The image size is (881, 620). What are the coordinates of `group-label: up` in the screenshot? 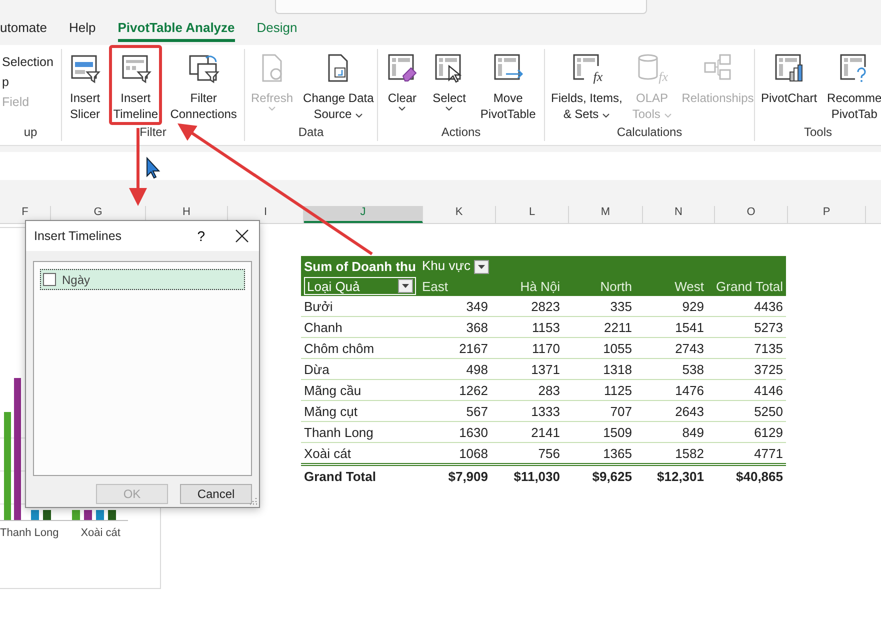 It's located at (30, 133).